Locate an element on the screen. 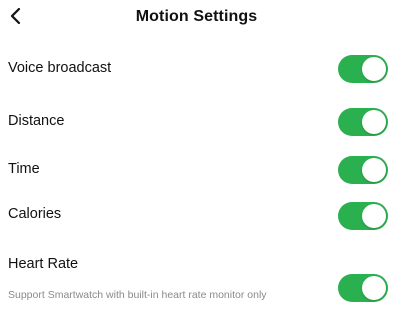  setting-label: Heart Rate is located at coordinates (43, 264).